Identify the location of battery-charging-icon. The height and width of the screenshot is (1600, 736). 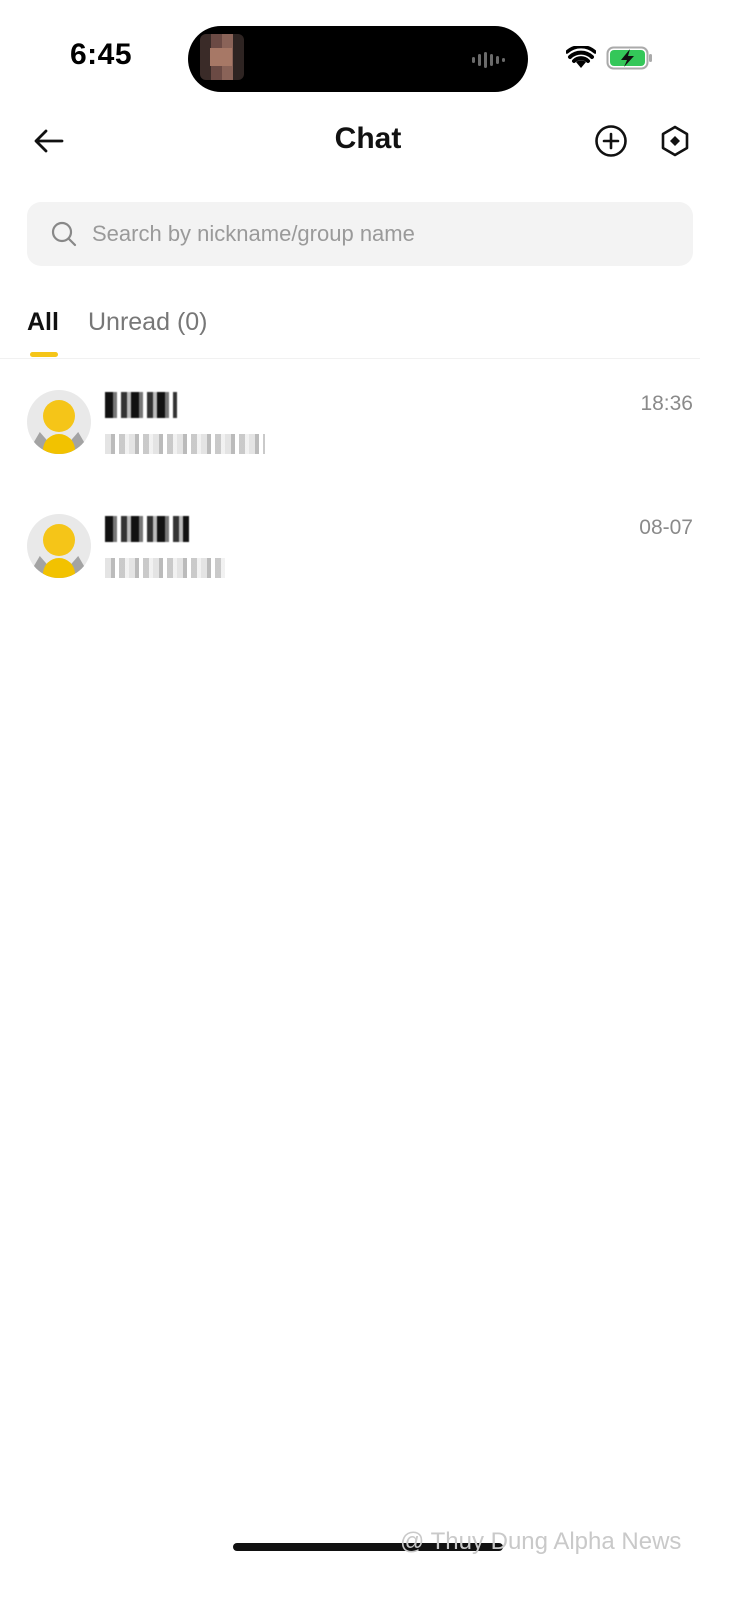
(629, 58).